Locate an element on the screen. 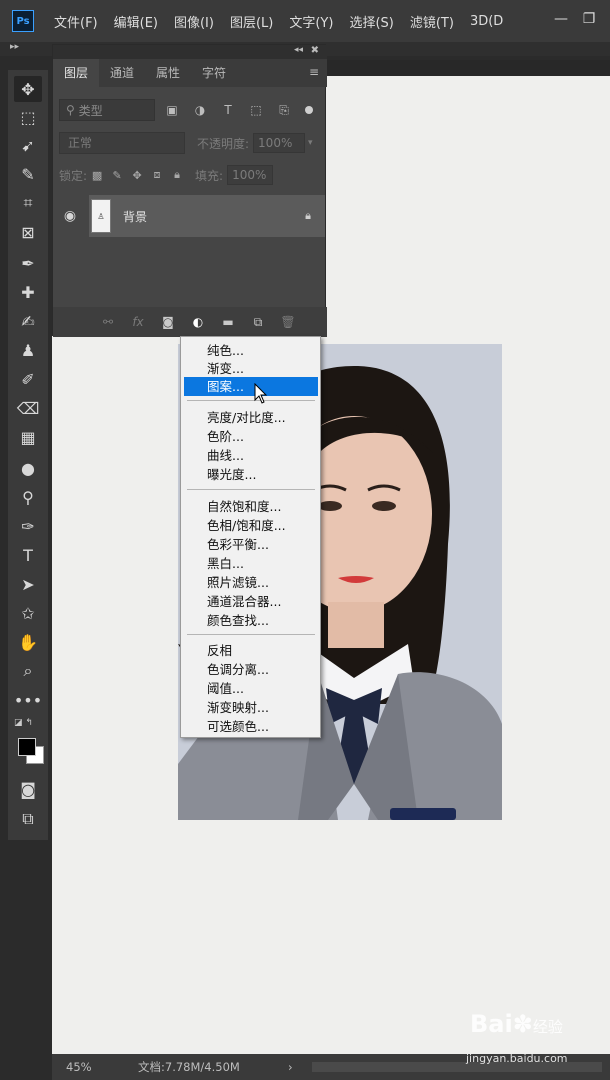 Image resolution: width=610 pixels, height=1080 pixels. blur-tool-icon: ● is located at coordinates (28, 468).